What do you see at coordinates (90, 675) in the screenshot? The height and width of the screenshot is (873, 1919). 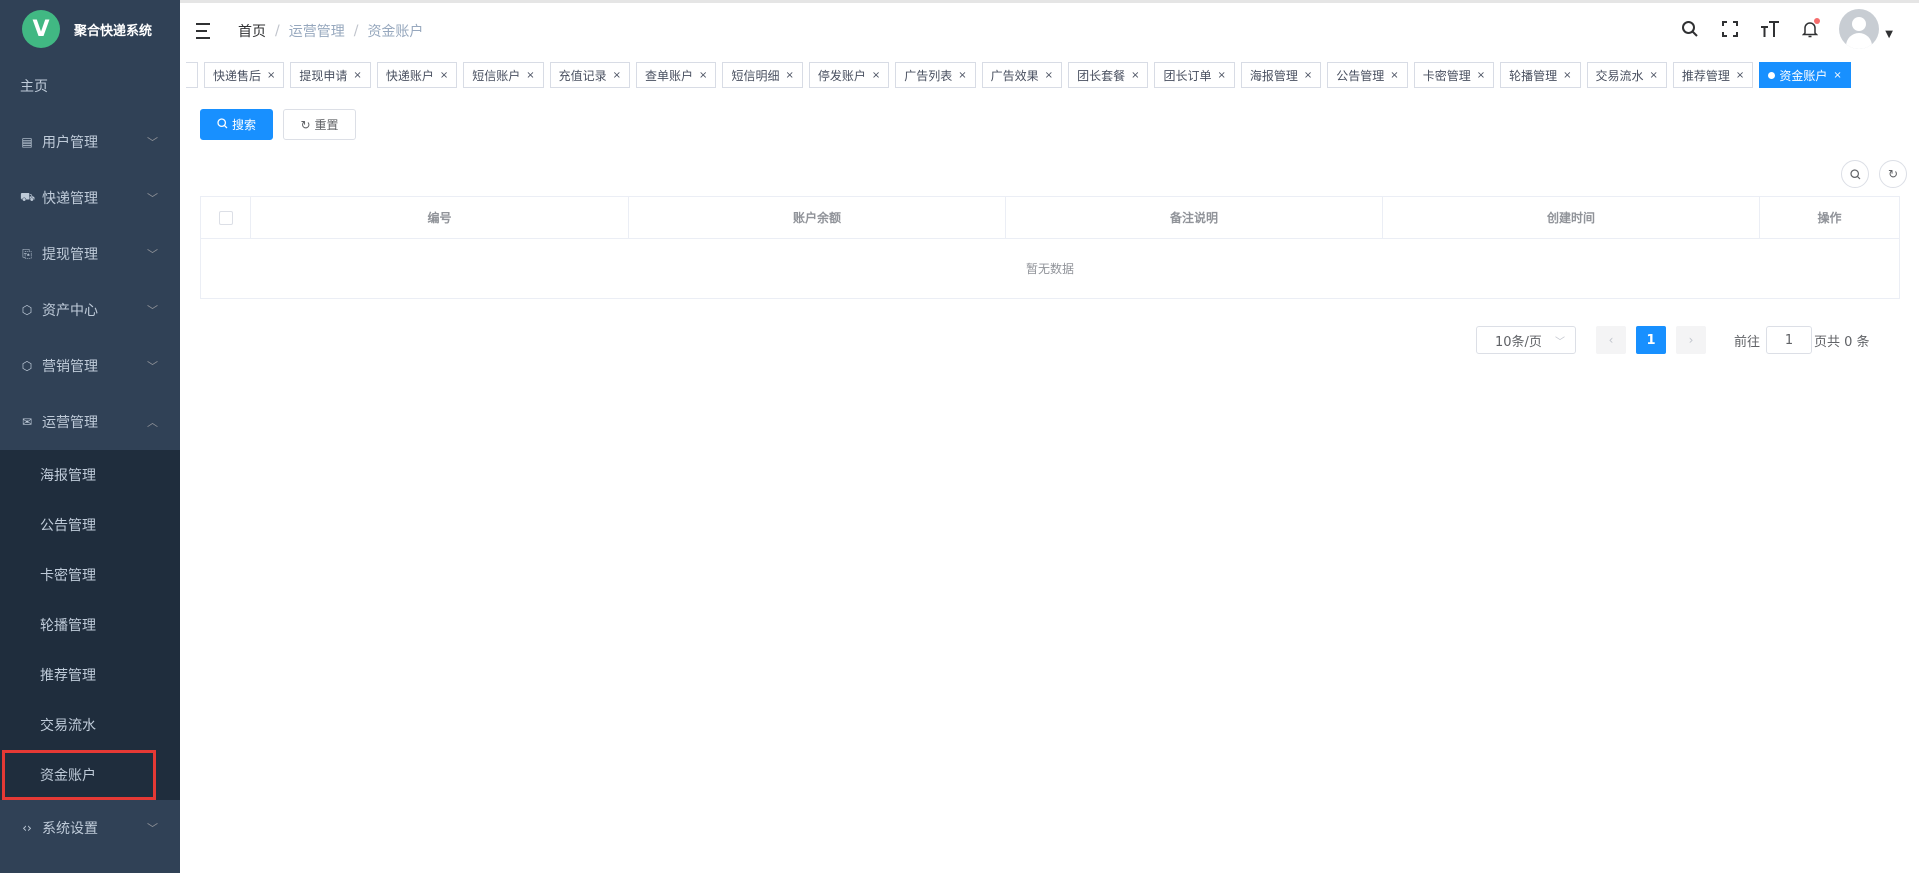 I see `sidebar-item-recommend: 推荐管理` at bounding box center [90, 675].